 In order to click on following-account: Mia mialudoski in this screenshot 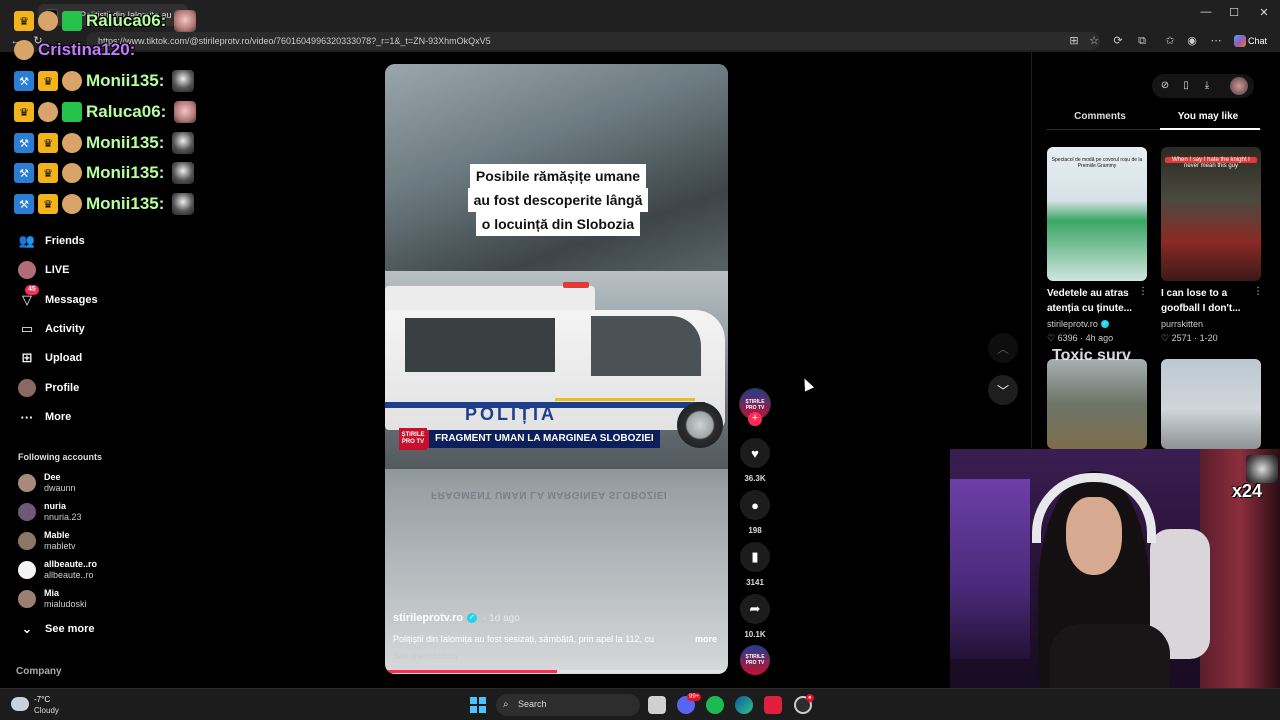, I will do `click(52, 599)`.